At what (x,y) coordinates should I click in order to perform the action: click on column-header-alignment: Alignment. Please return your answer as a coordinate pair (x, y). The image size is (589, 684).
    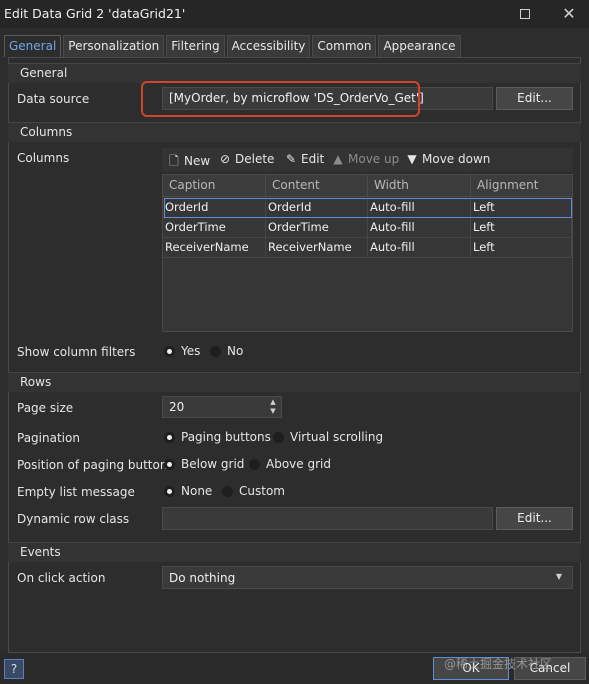
    Looking at the image, I should click on (521, 186).